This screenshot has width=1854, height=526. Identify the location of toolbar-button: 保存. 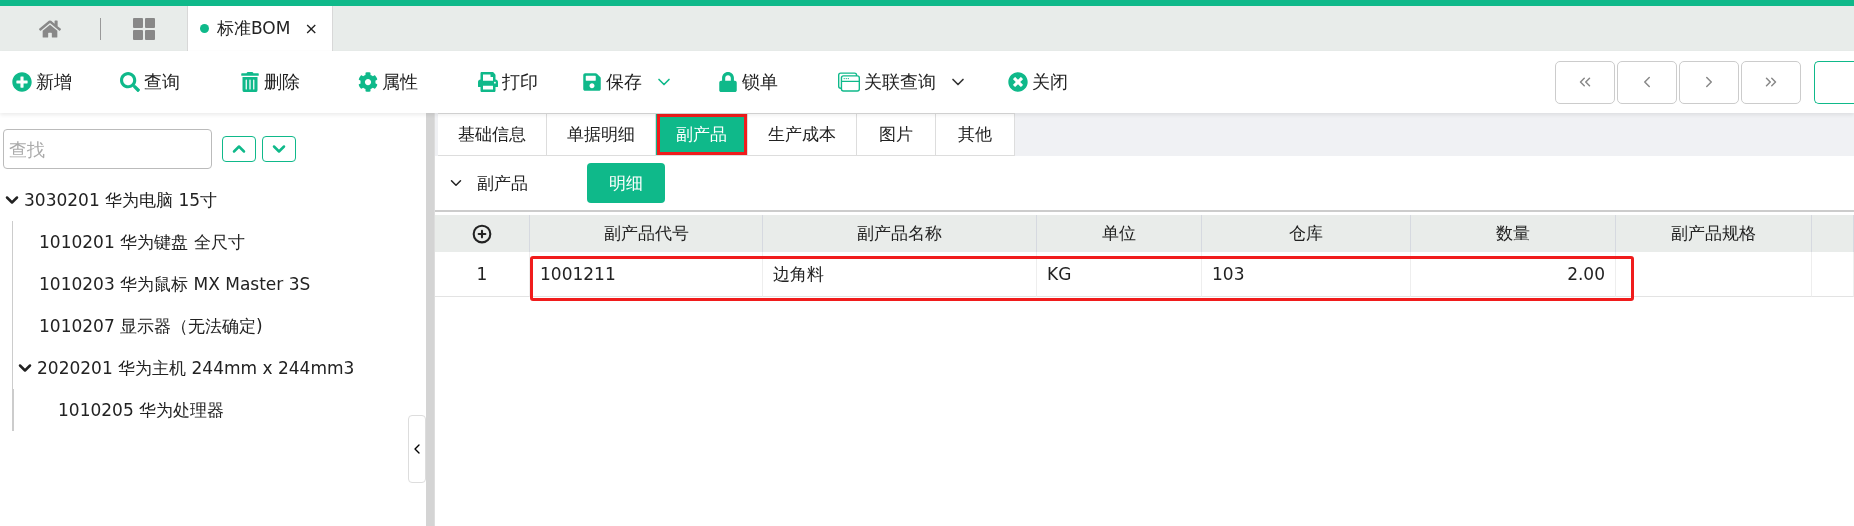
(628, 82).